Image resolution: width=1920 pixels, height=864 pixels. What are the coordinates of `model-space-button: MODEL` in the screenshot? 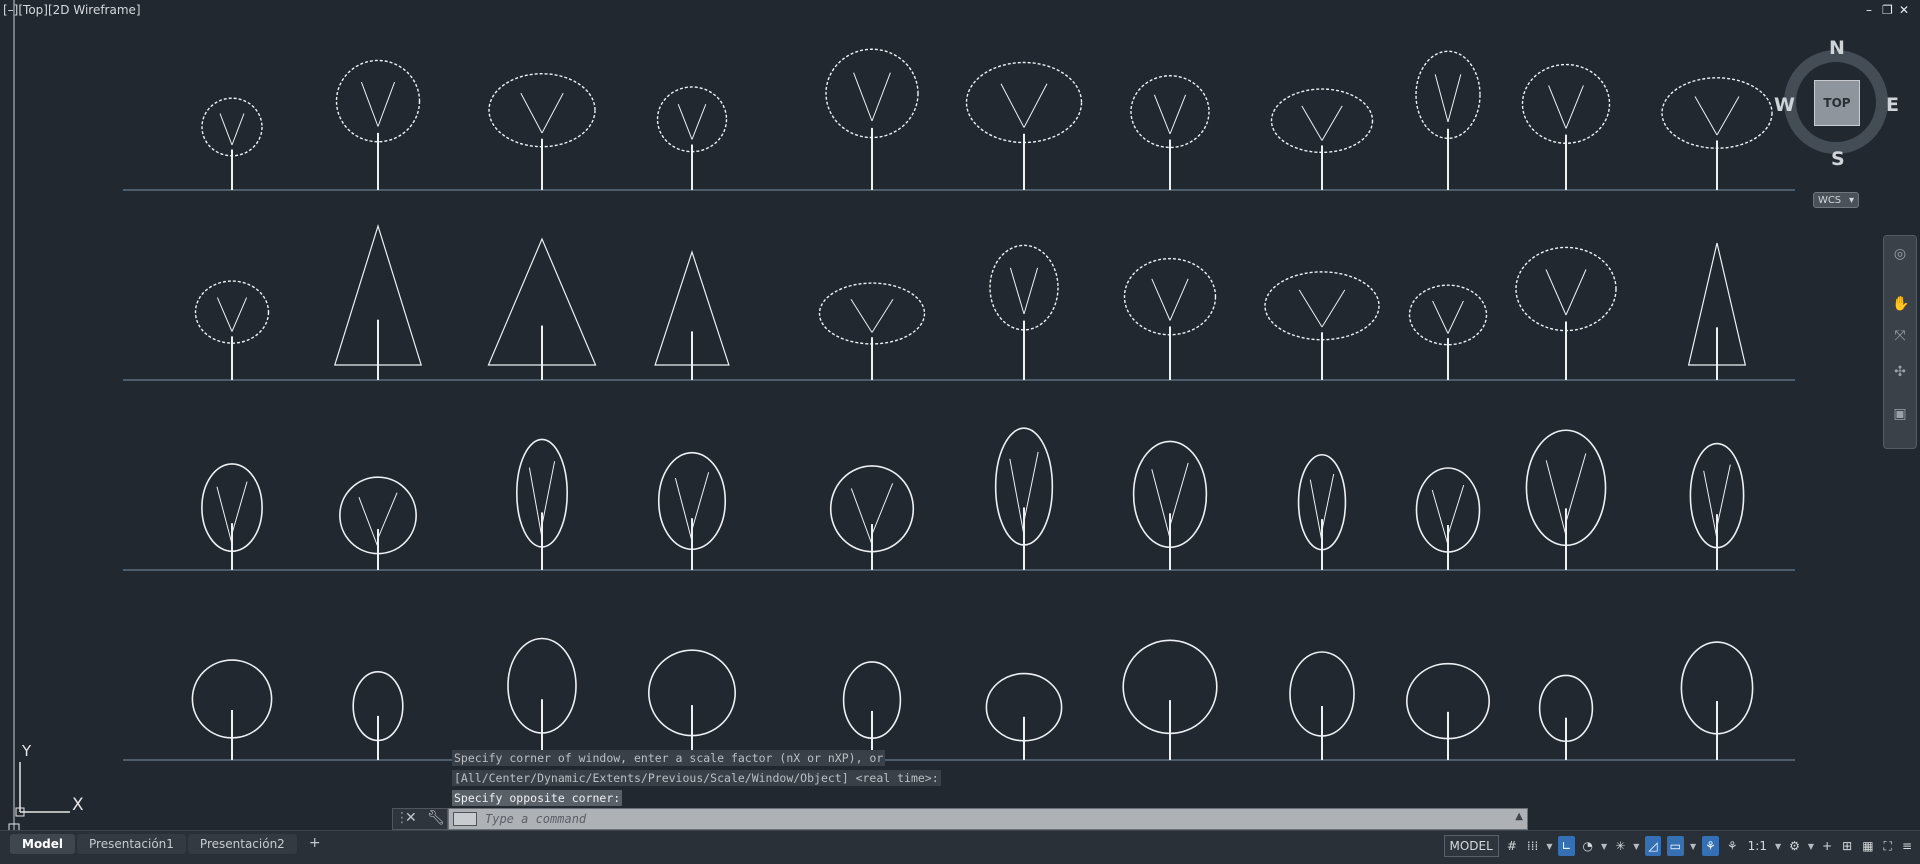 It's located at (1471, 846).